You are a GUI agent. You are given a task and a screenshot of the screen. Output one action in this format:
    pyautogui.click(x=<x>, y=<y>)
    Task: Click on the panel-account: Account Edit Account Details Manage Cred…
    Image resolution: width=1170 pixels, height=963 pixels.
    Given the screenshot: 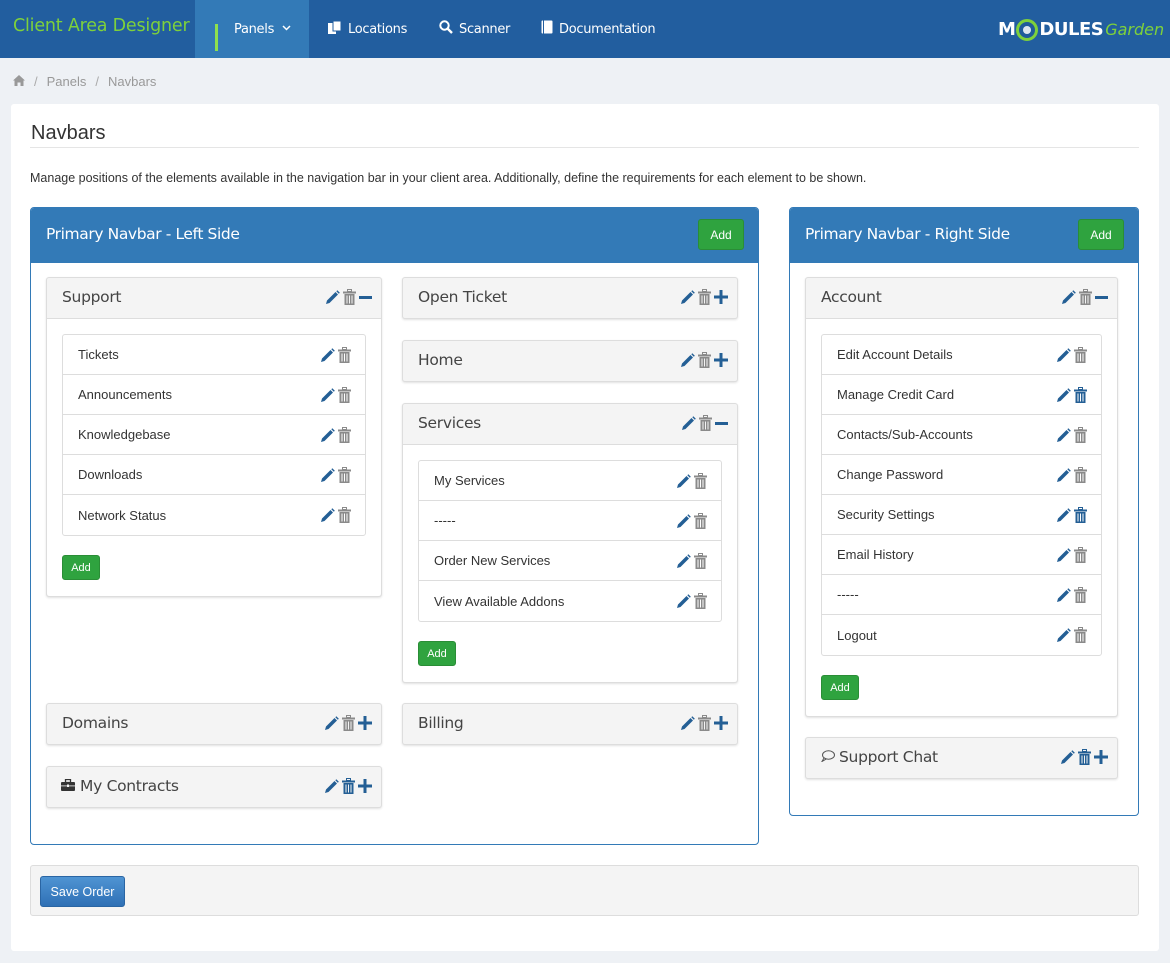 What is the action you would take?
    pyautogui.click(x=961, y=497)
    